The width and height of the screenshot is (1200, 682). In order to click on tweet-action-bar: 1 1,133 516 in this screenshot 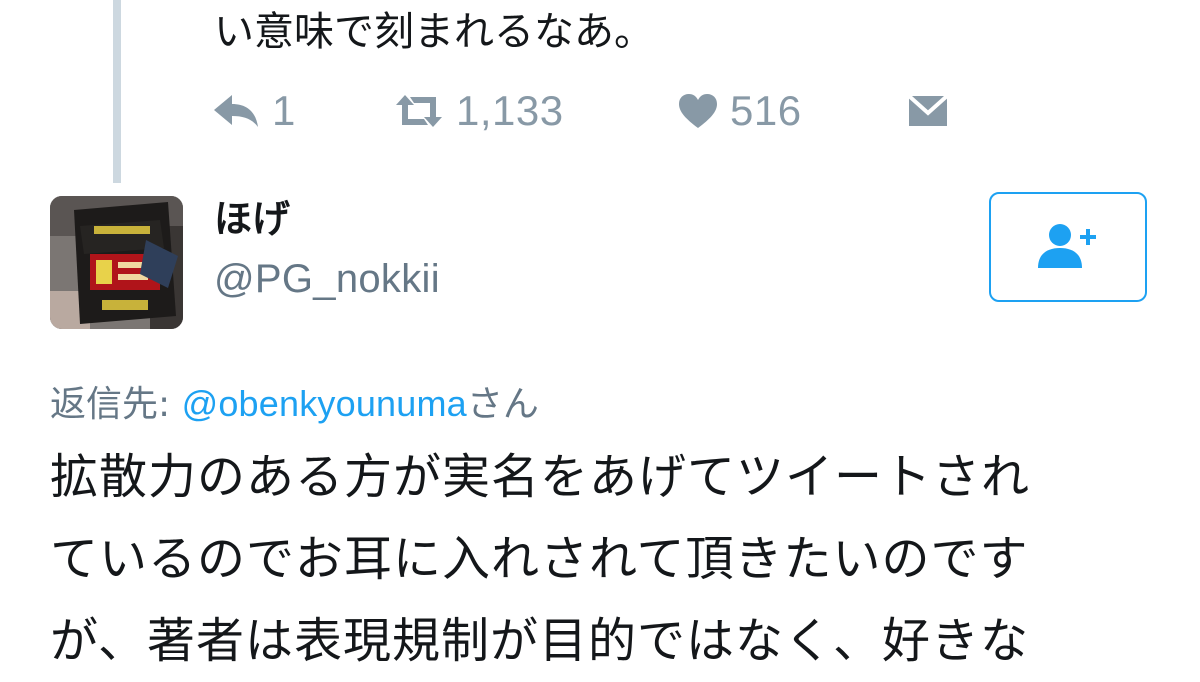, I will do `click(592, 111)`.